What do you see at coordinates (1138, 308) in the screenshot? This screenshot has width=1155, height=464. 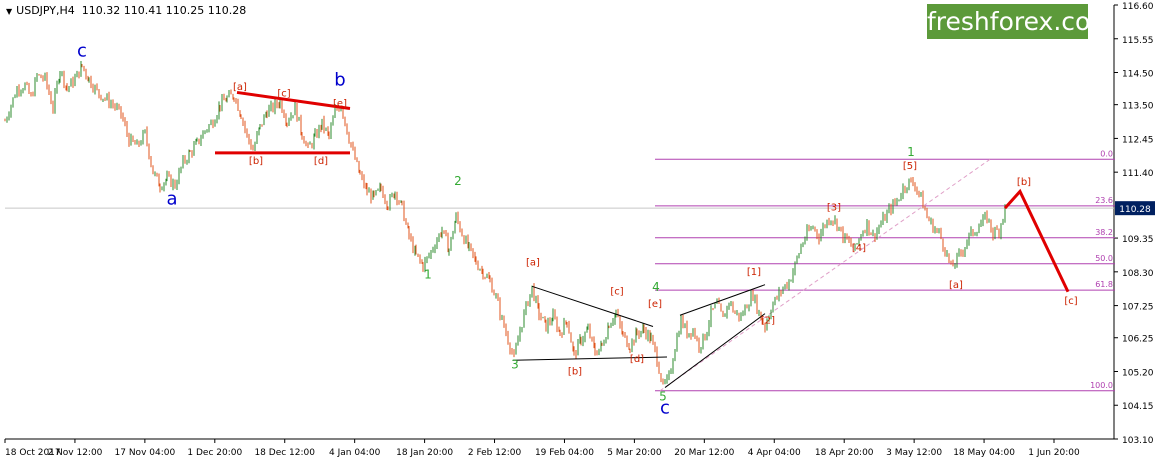 I see `price-tick-label: 107.25` at bounding box center [1138, 308].